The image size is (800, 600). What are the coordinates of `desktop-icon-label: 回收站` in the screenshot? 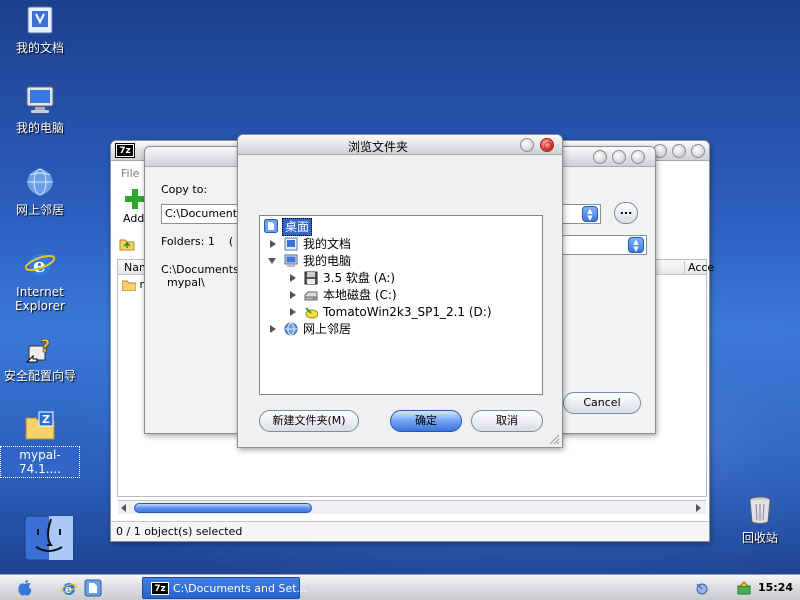 It's located at (759, 538).